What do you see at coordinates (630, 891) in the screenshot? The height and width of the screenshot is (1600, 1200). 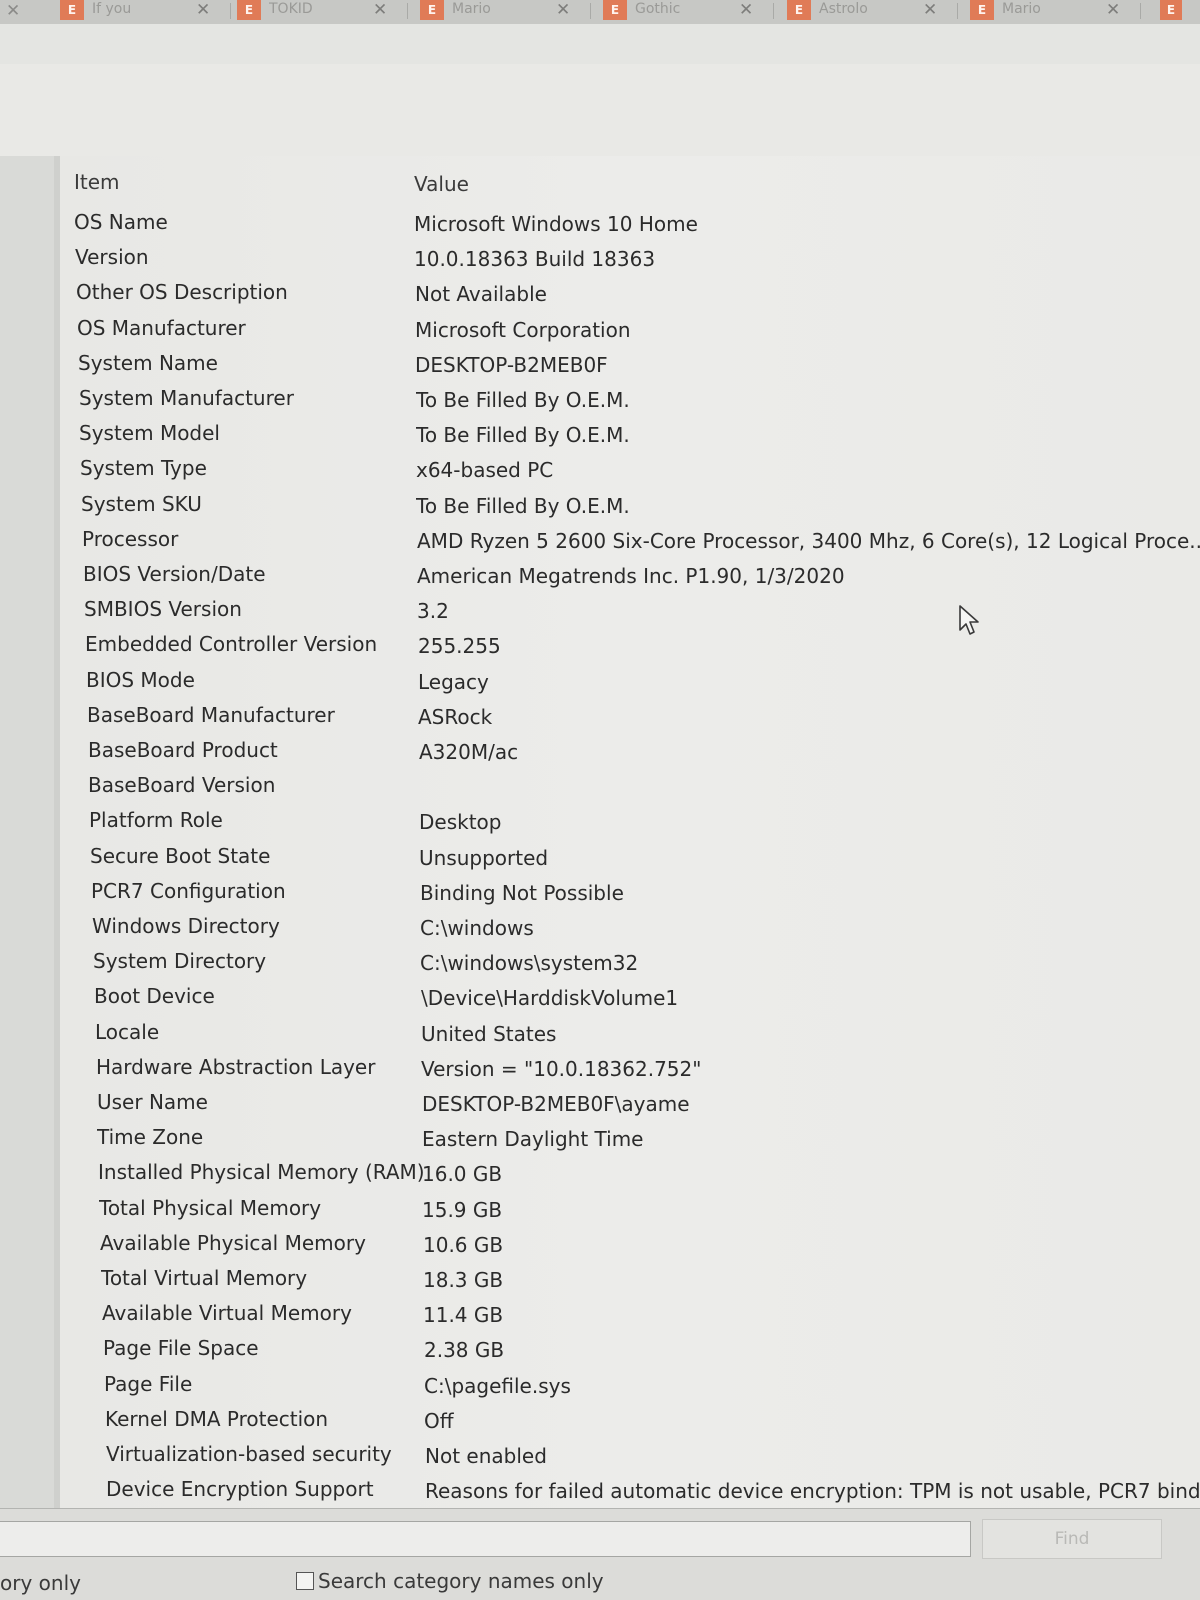 I see `table-row: PCR7 Configuration Binding Not Possible` at bounding box center [630, 891].